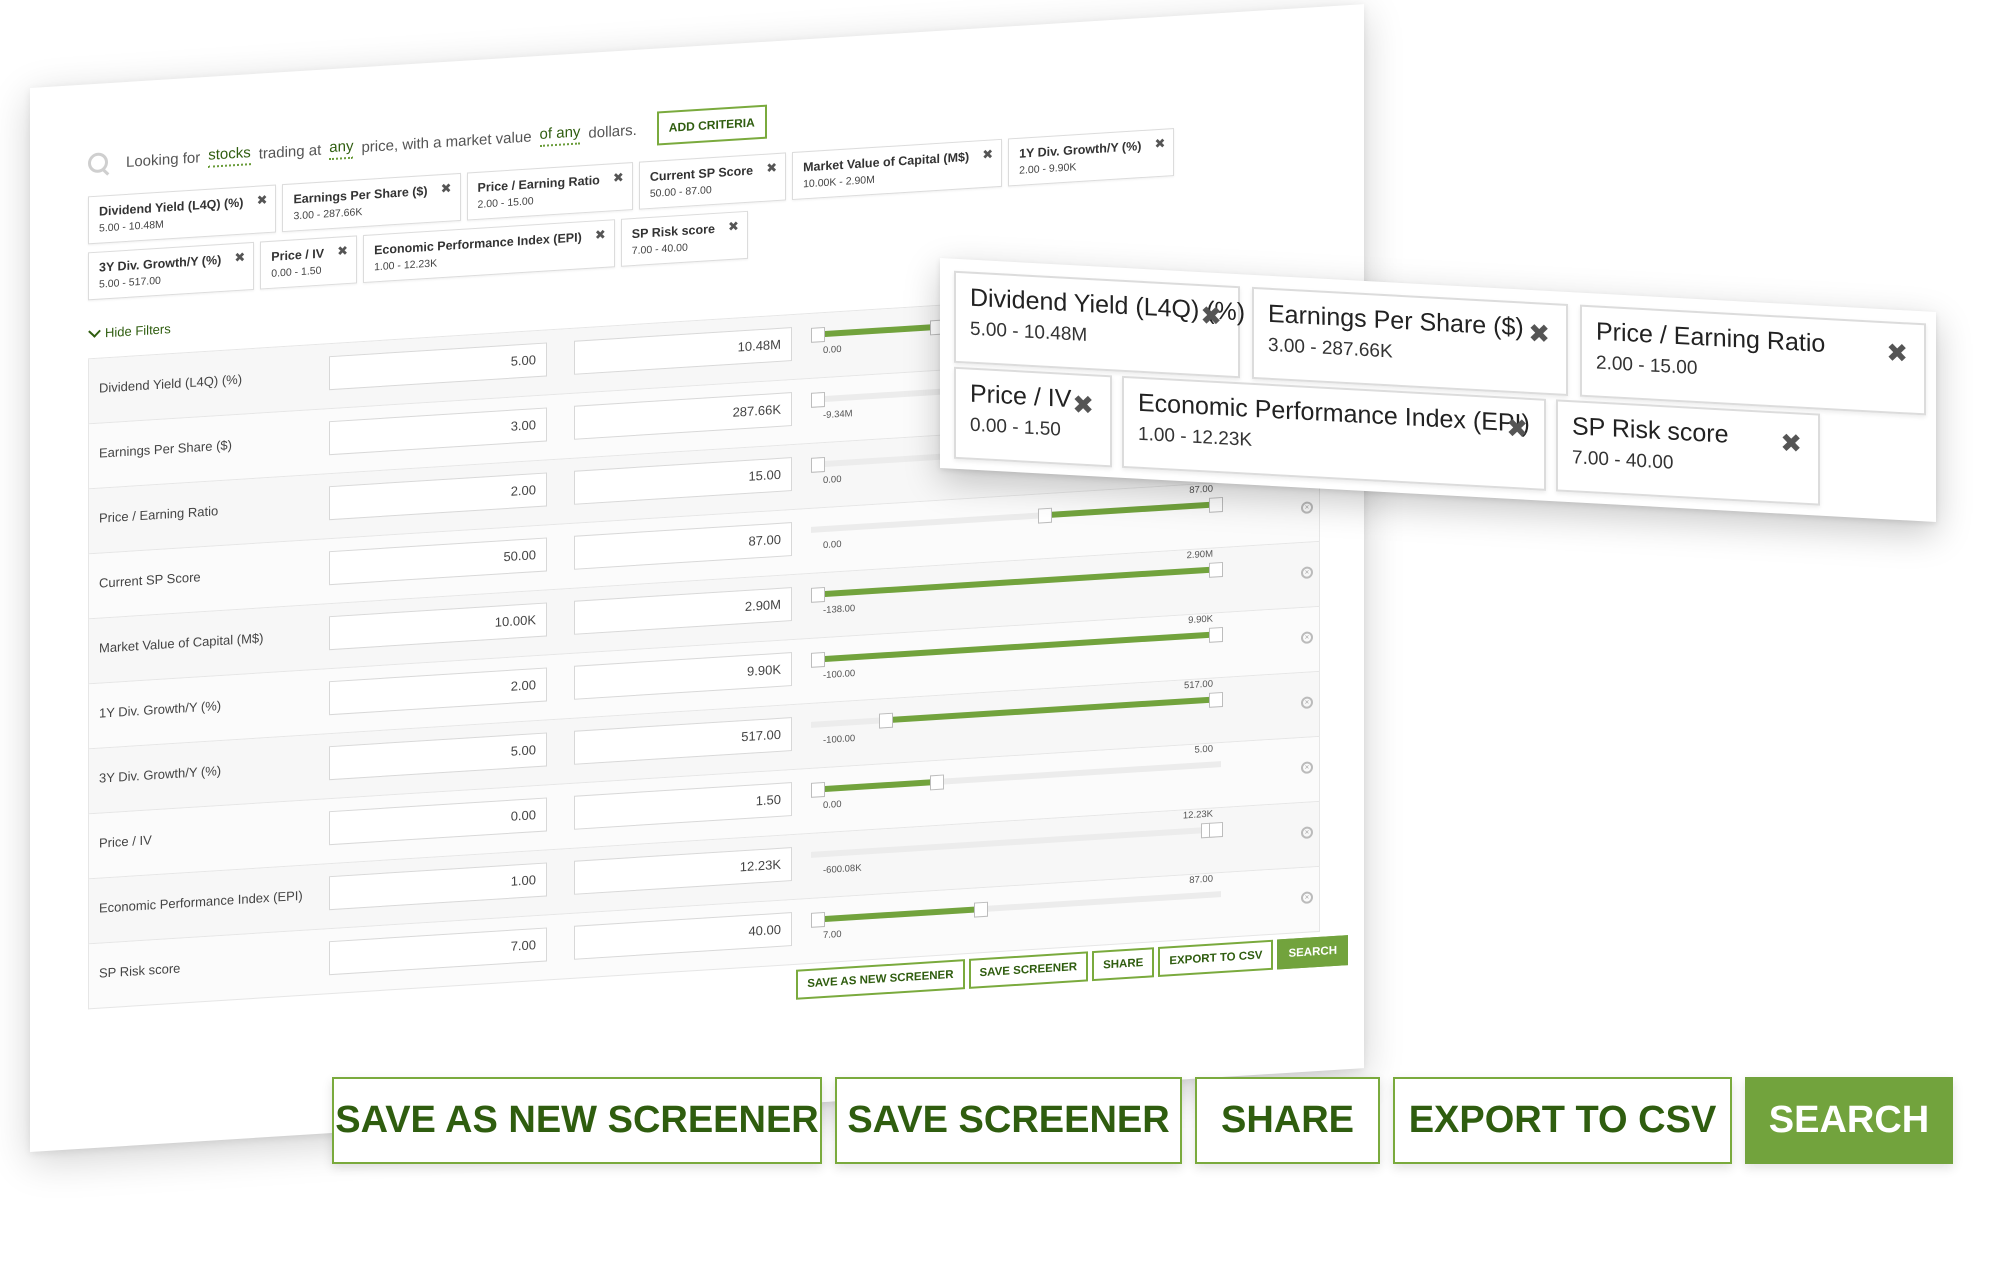 The image size is (2000, 1264). I want to click on filter-min-input: 1.00, so click(438, 886).